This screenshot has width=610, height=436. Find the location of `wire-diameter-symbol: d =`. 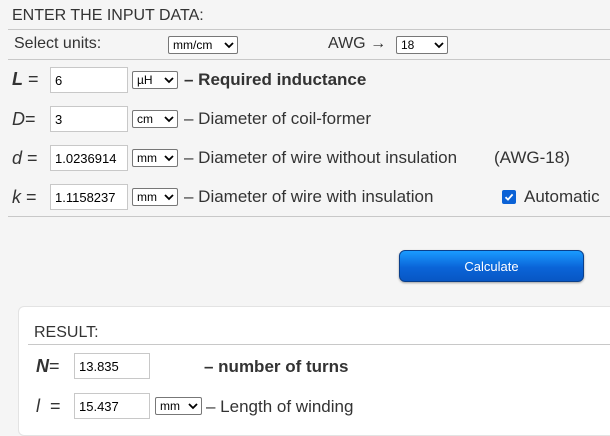

wire-diameter-symbol: d = is located at coordinates (25, 158).